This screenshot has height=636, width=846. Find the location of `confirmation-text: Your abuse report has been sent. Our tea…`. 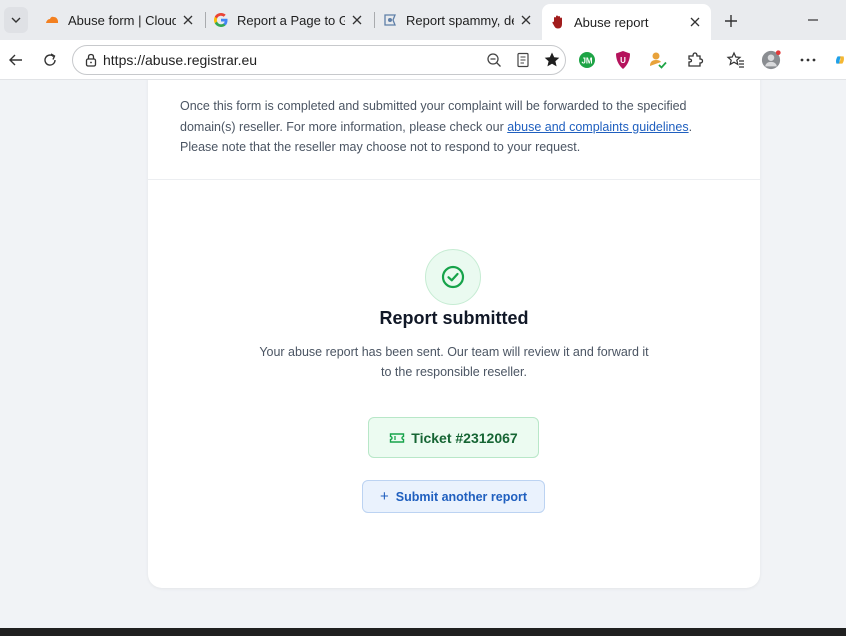

confirmation-text: Your abuse report has been sent. Our tea… is located at coordinates (454, 362).